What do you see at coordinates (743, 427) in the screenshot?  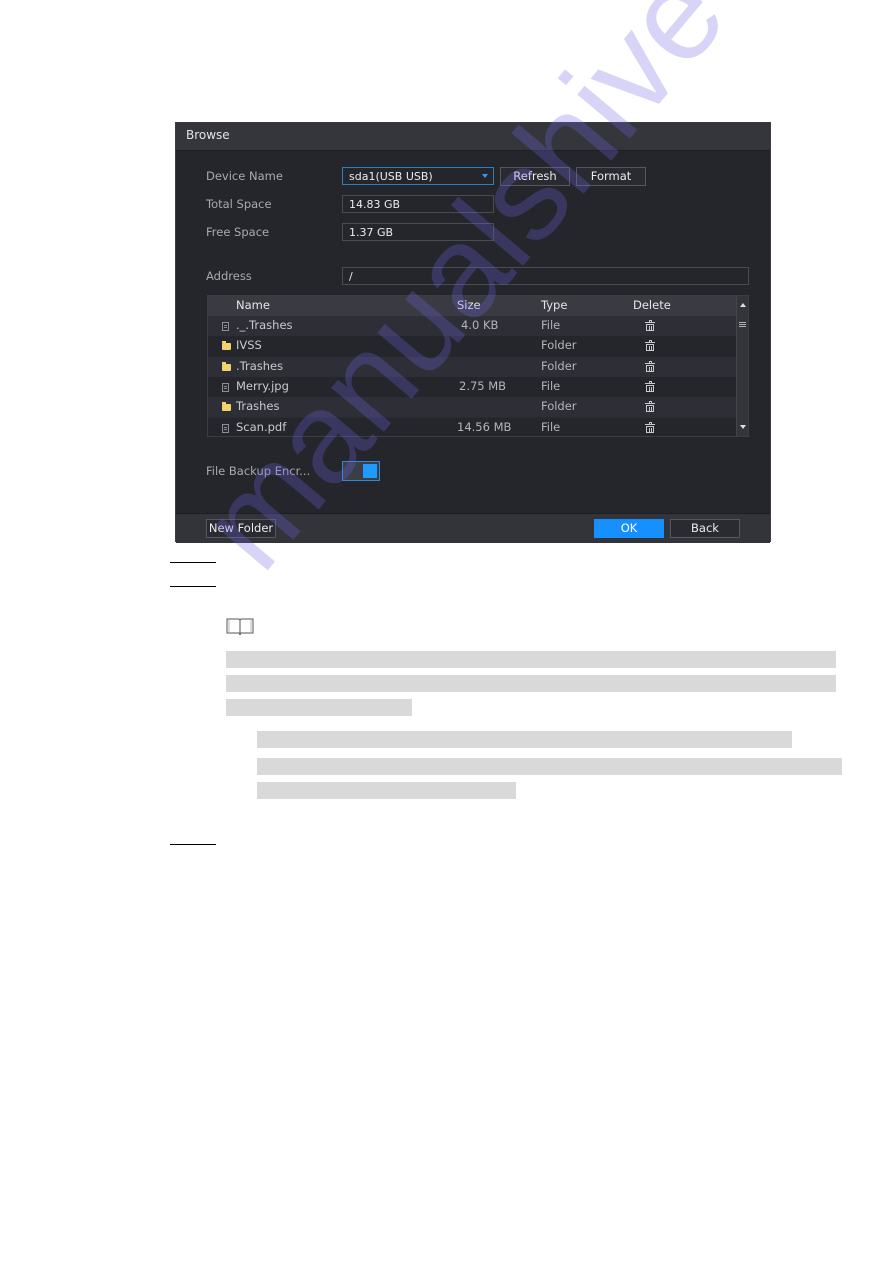 I see `scroll-down-arrow-icon` at bounding box center [743, 427].